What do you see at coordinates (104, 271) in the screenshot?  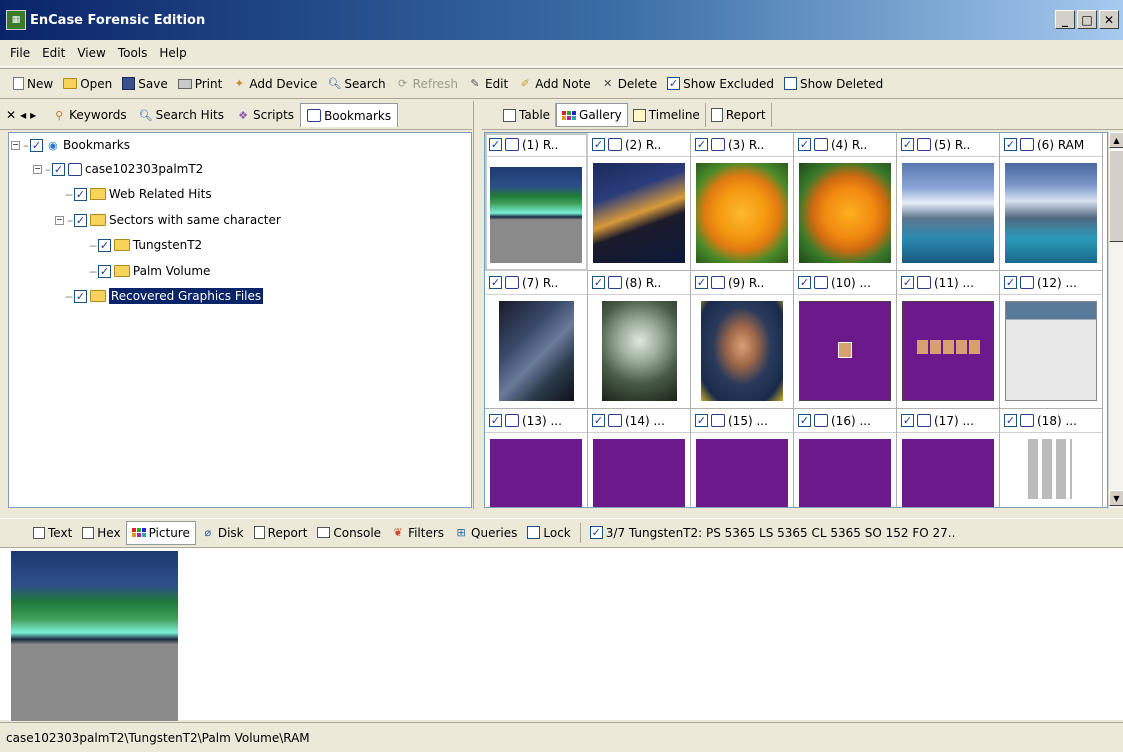 I see `palm-volume-checkbox: ✓` at bounding box center [104, 271].